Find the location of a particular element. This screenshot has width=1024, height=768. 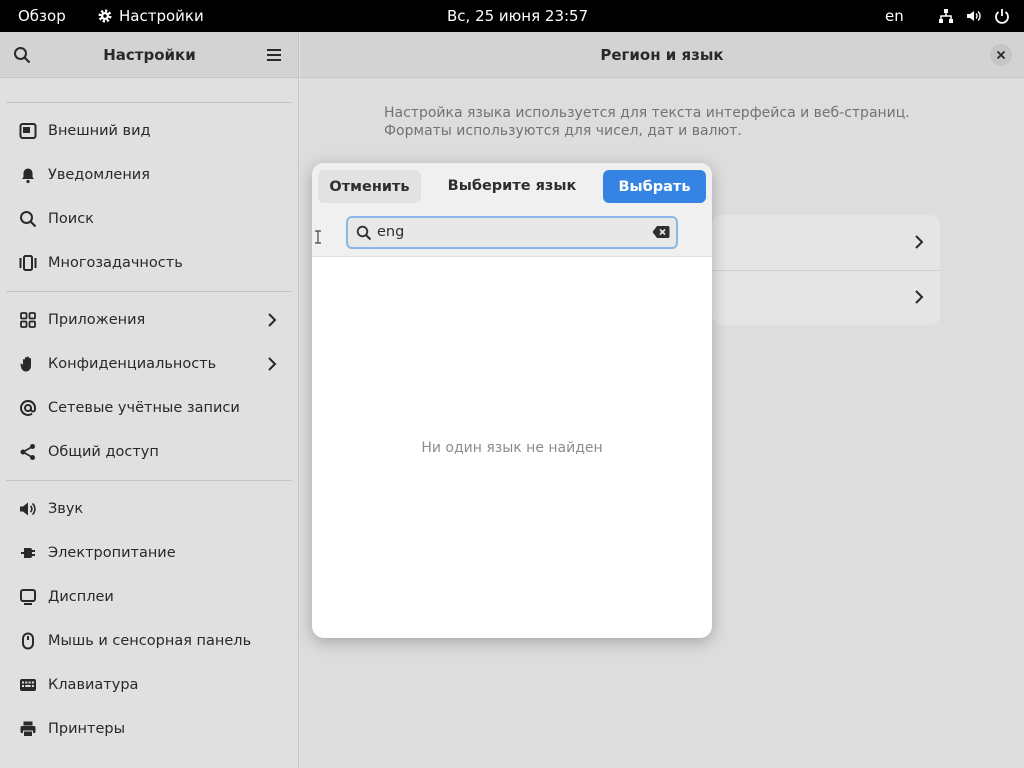

search-input-value: eng is located at coordinates (391, 232).